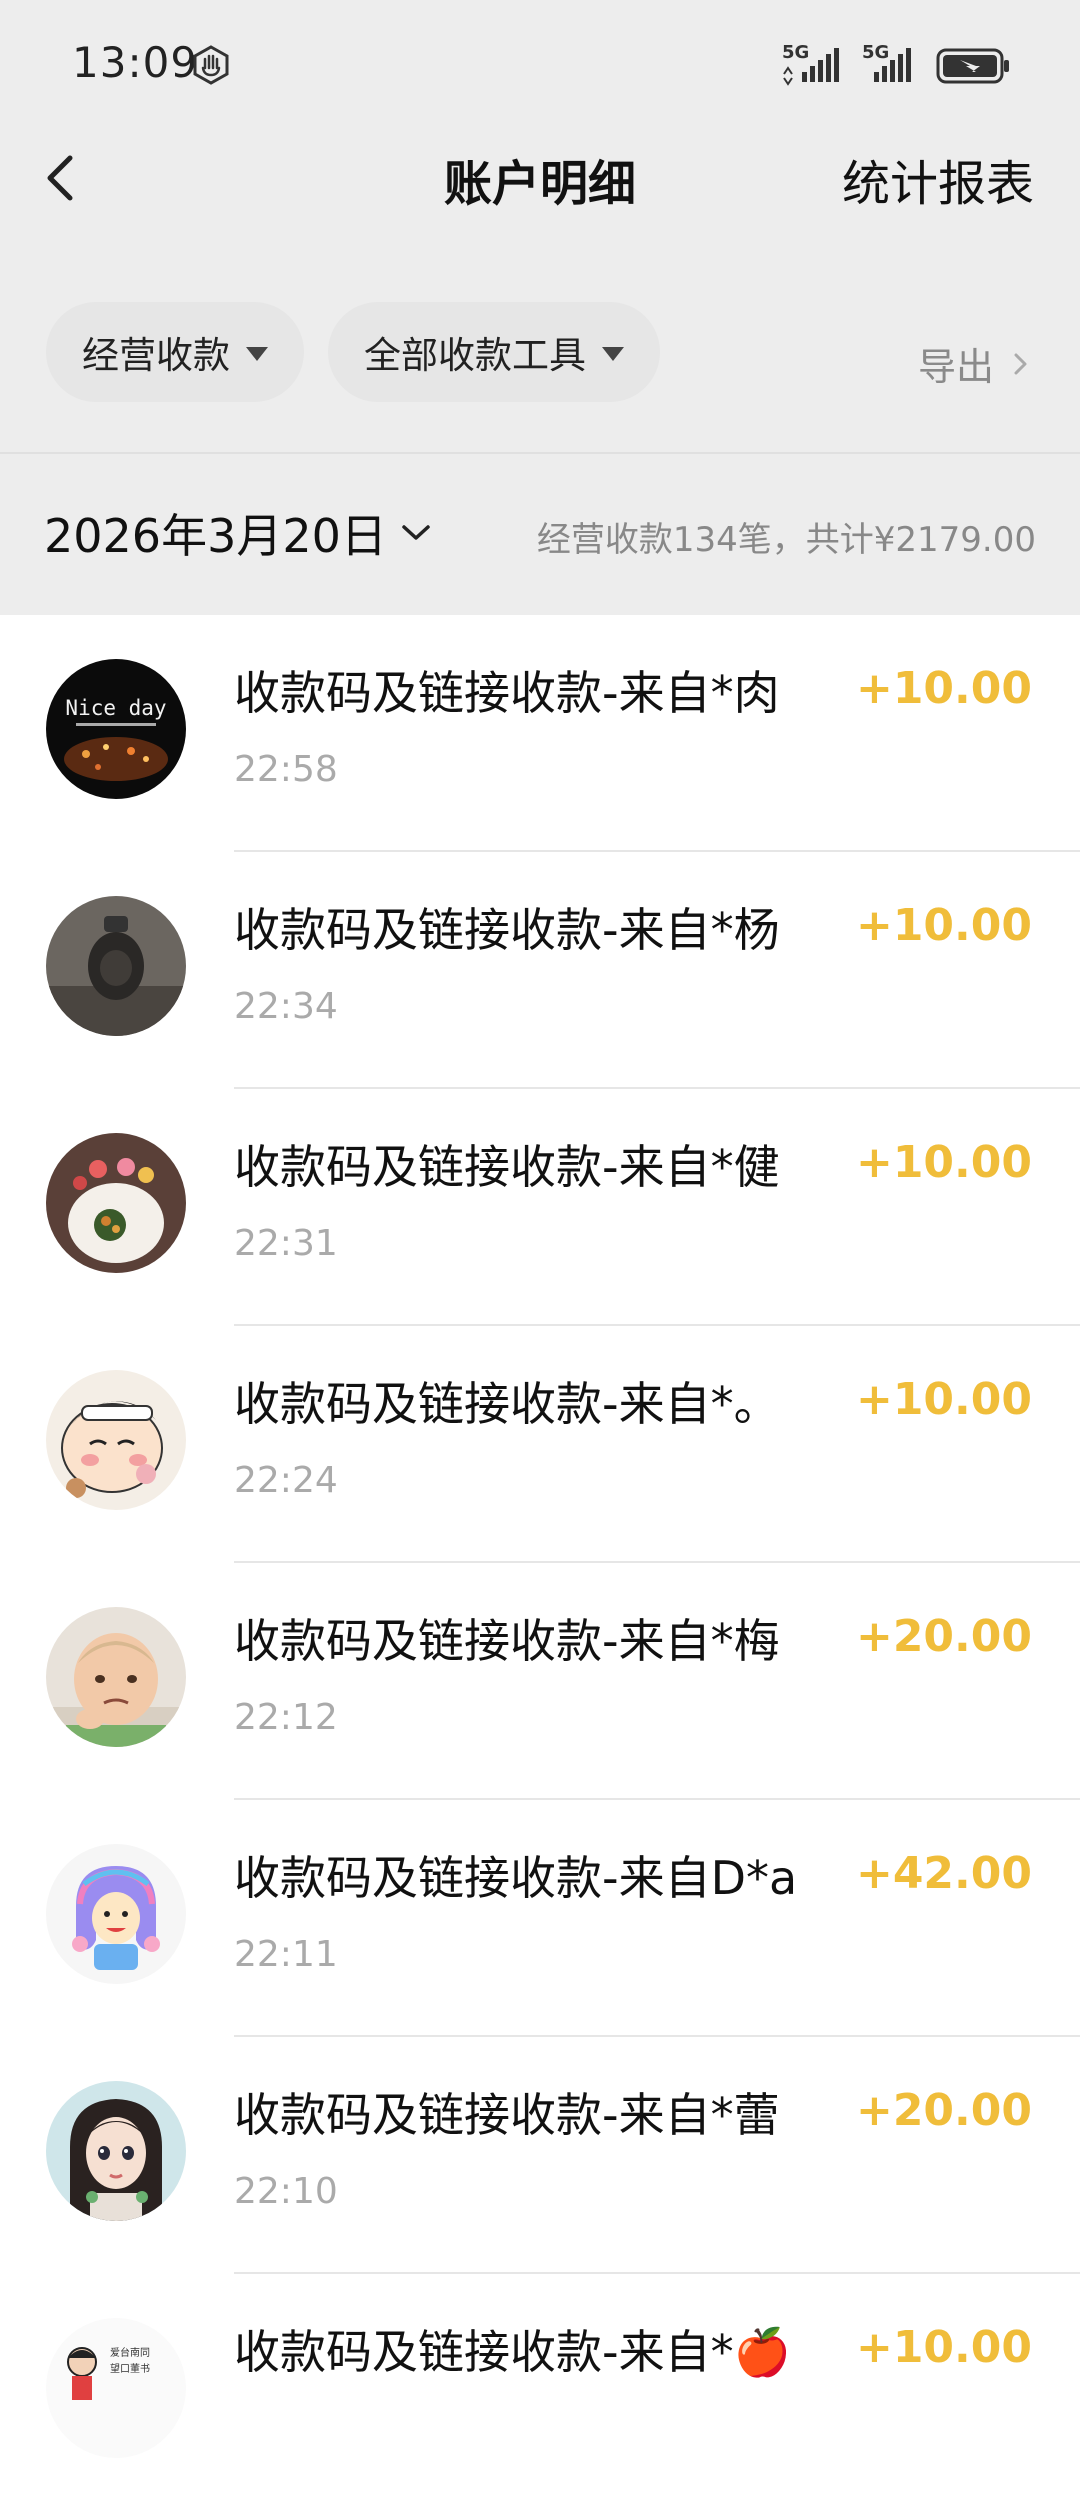 Image resolution: width=1080 pixels, height=2511 pixels. Describe the element at coordinates (286, 1954) in the screenshot. I see `transaction-time: 22:11` at that location.